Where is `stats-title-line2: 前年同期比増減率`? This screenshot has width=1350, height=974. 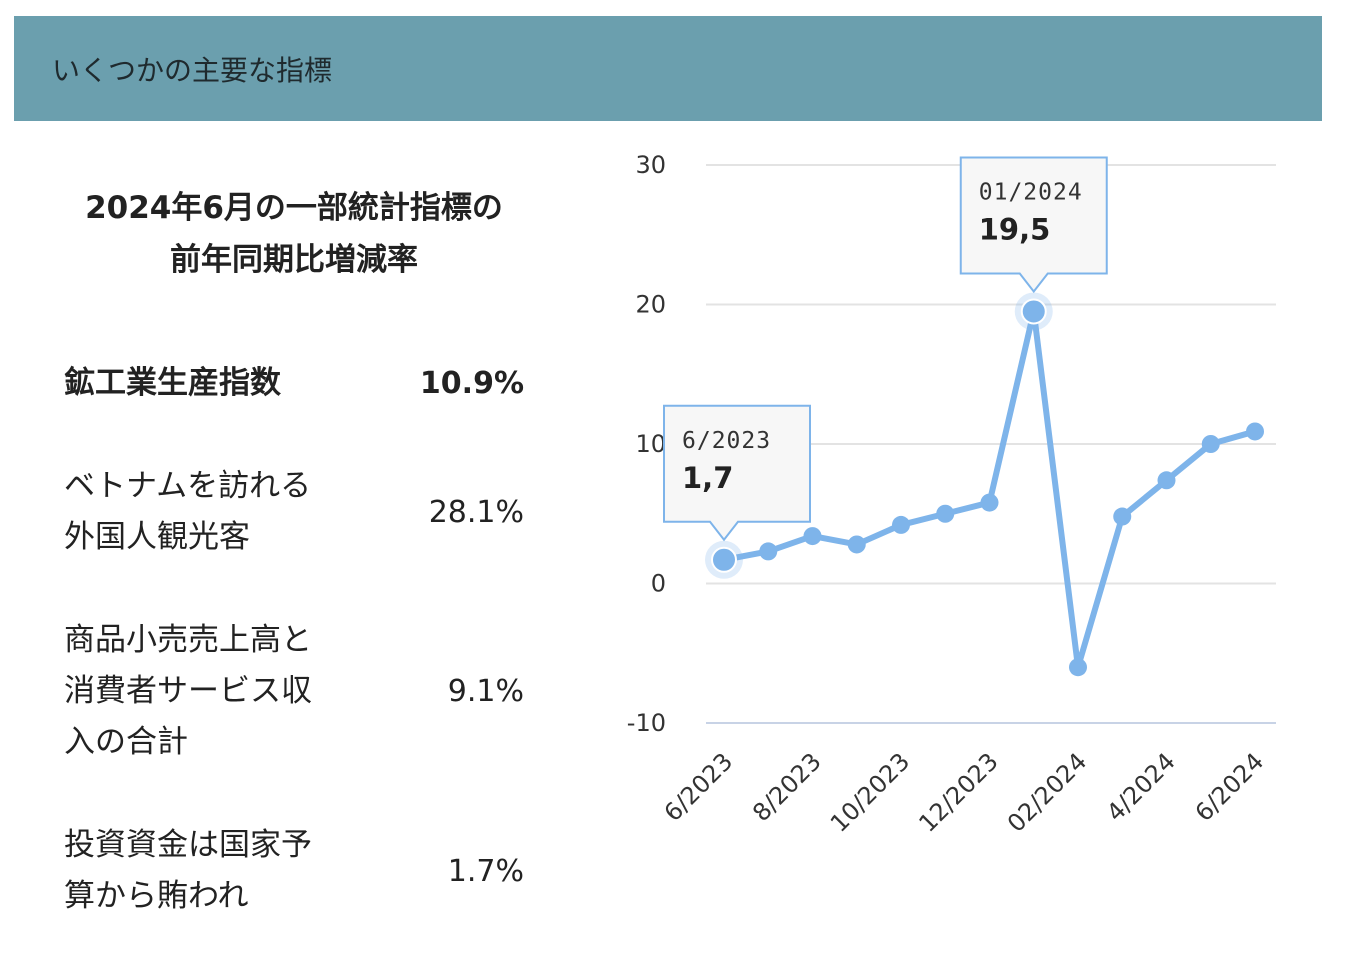 stats-title-line2: 前年同期比増減率 is located at coordinates (294, 260).